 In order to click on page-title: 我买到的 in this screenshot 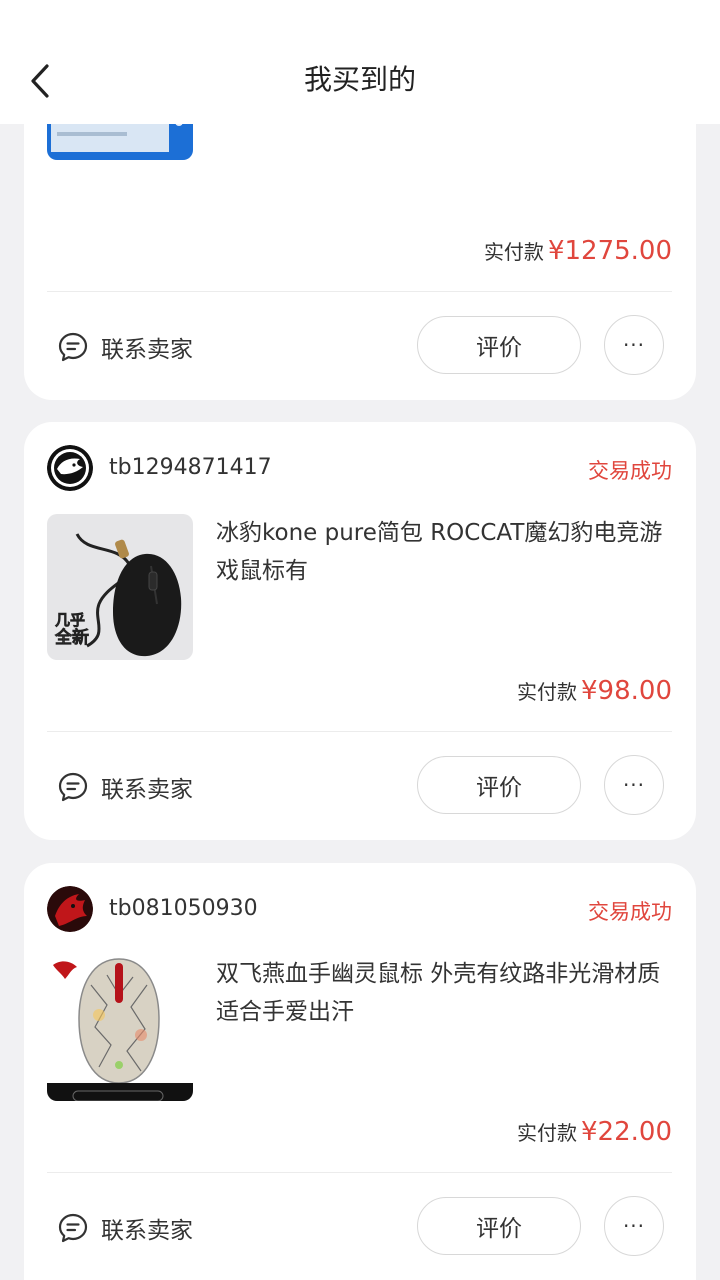, I will do `click(359, 79)`.